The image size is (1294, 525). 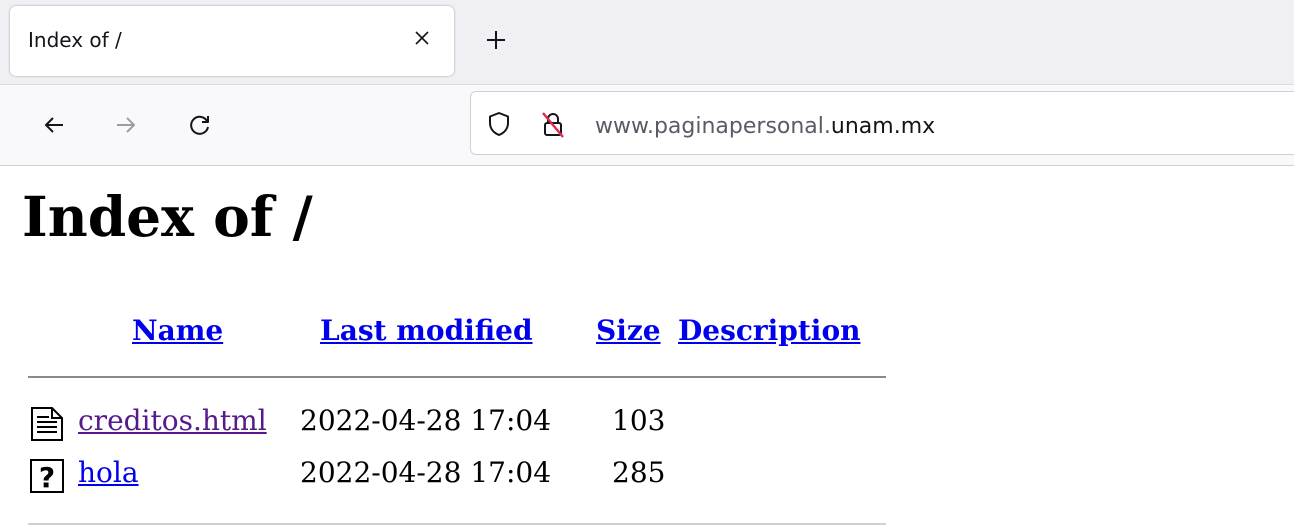 I want to click on file-row: creditos.html 2022-04-28 17:04 103, so click(x=450, y=424).